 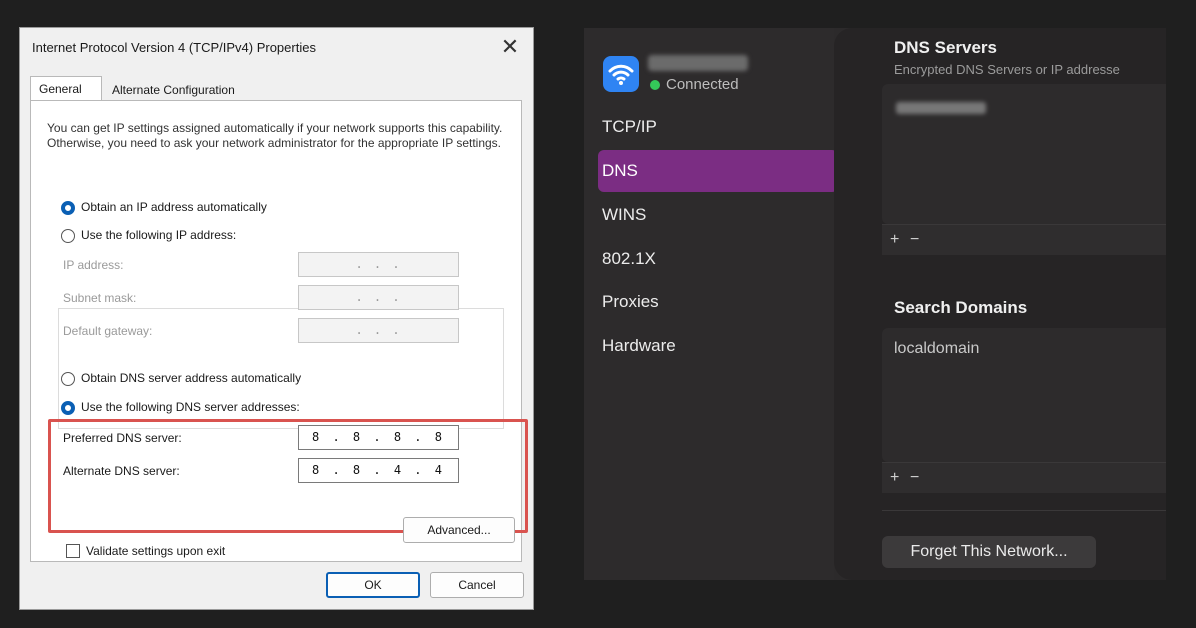 What do you see at coordinates (155, 551) in the screenshot?
I see `validate-label: Validate settings upon exit` at bounding box center [155, 551].